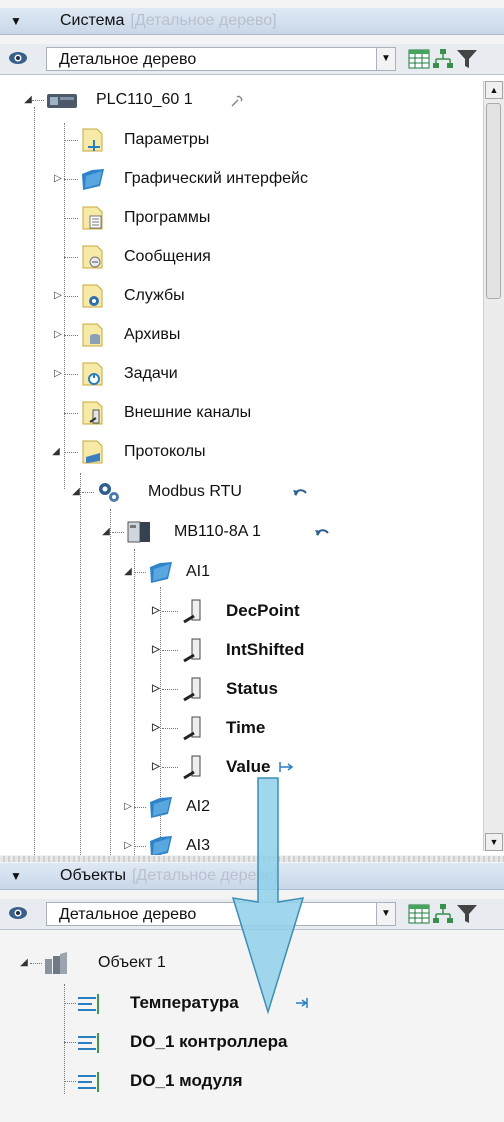 This screenshot has height=1122, width=504. Describe the element at coordinates (92, 374) in the screenshot. I see `tasks-icon` at that location.